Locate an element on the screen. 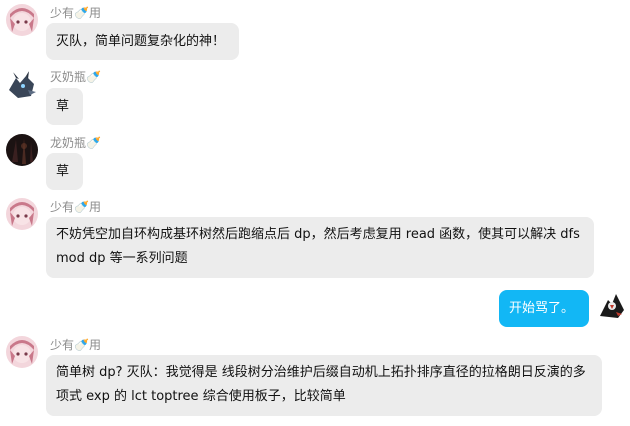  avatar-miefaping is located at coordinates (22, 86).